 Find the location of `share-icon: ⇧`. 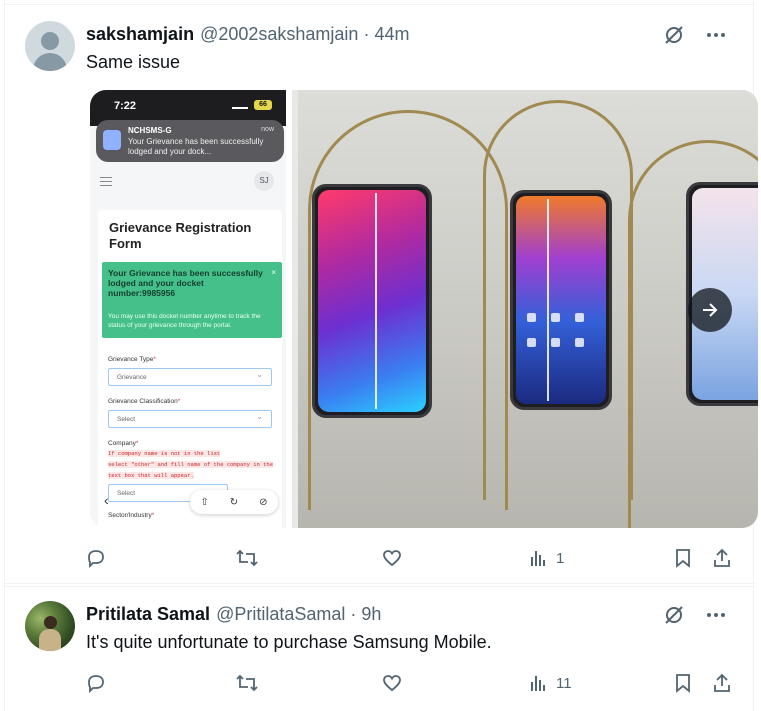

share-icon: ⇧ is located at coordinates (204, 502).